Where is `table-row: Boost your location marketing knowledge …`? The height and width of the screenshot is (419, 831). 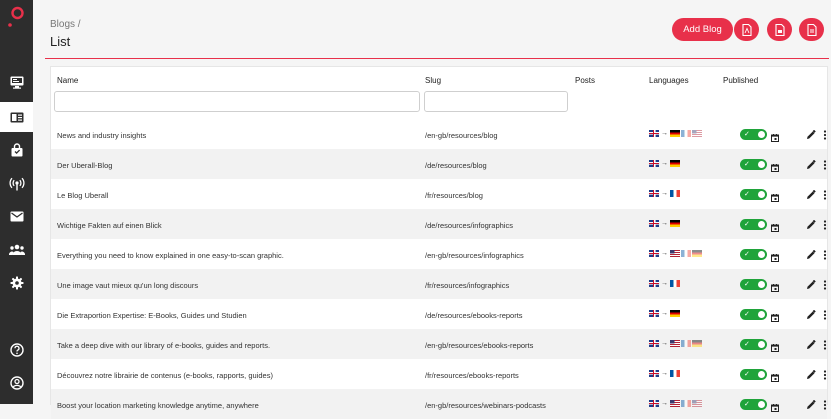 table-row: Boost your location marketing knowledge … is located at coordinates (439, 404).